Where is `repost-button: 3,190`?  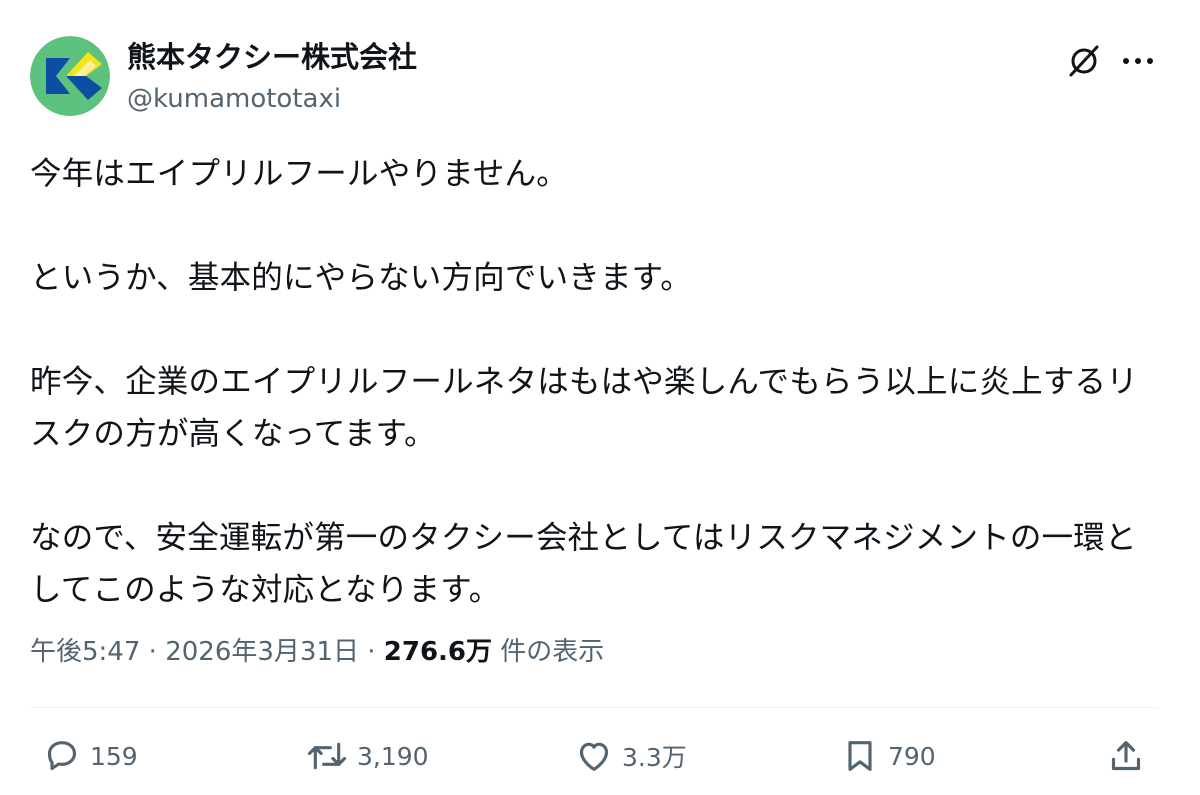 repost-button: 3,190 is located at coordinates (367, 756).